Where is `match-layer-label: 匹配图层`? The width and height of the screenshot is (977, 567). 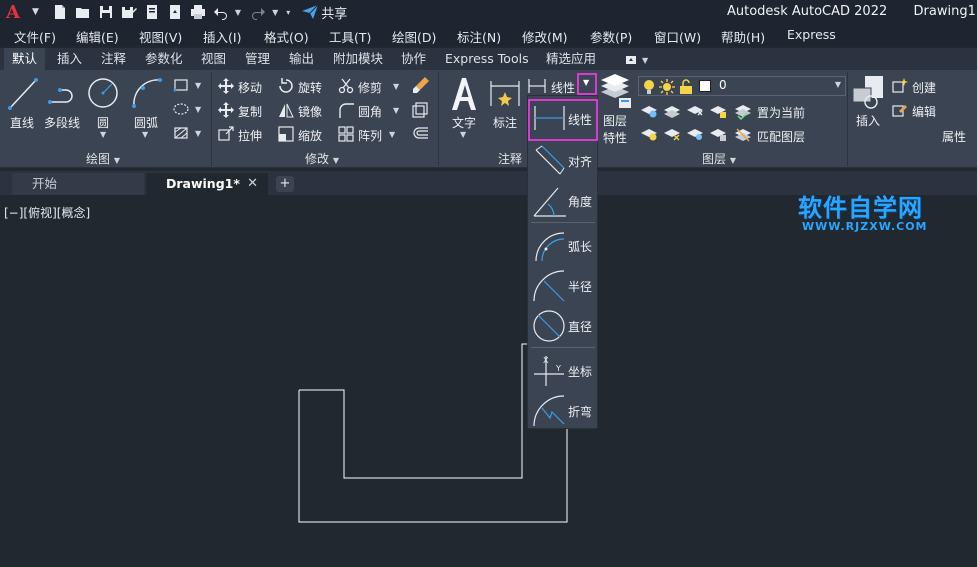 match-layer-label: 匹配图层 is located at coordinates (781, 136).